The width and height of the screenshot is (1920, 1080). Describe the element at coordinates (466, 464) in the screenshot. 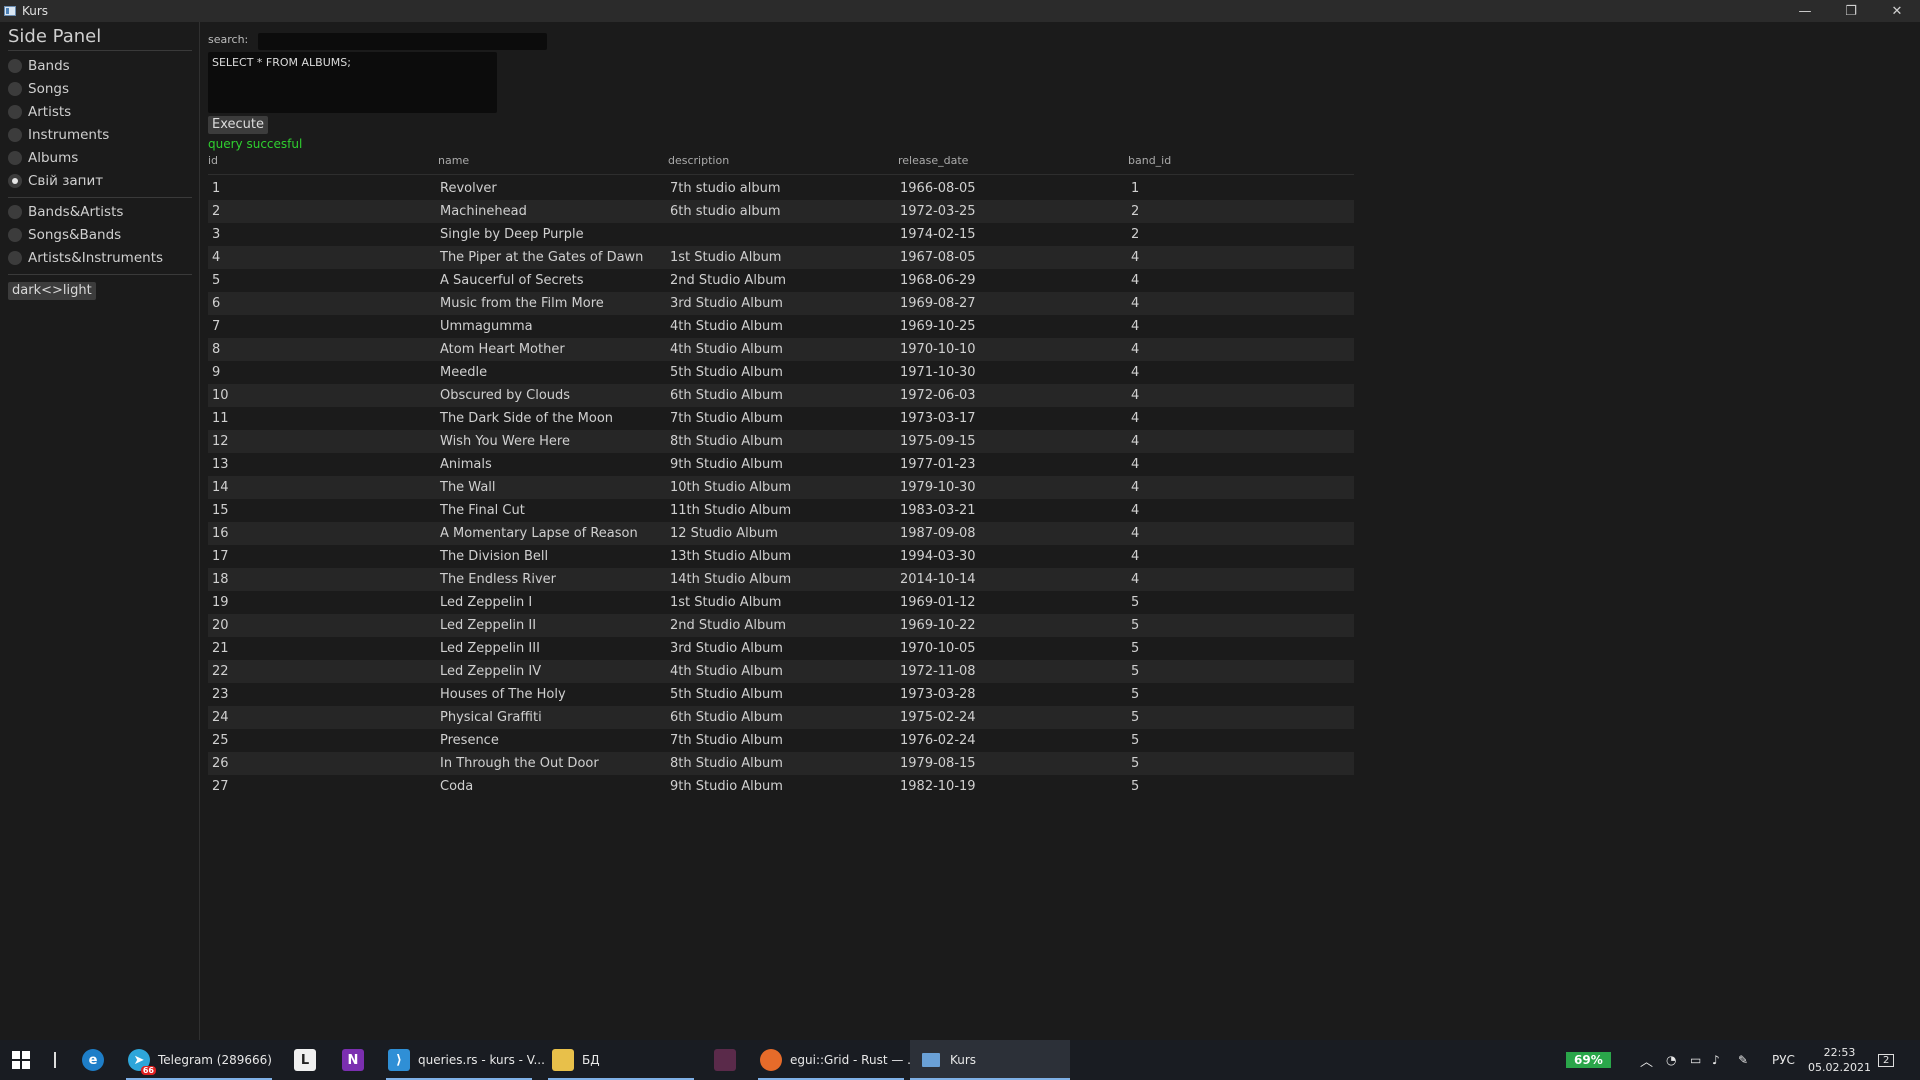

I see `cell-name: Animals` at that location.